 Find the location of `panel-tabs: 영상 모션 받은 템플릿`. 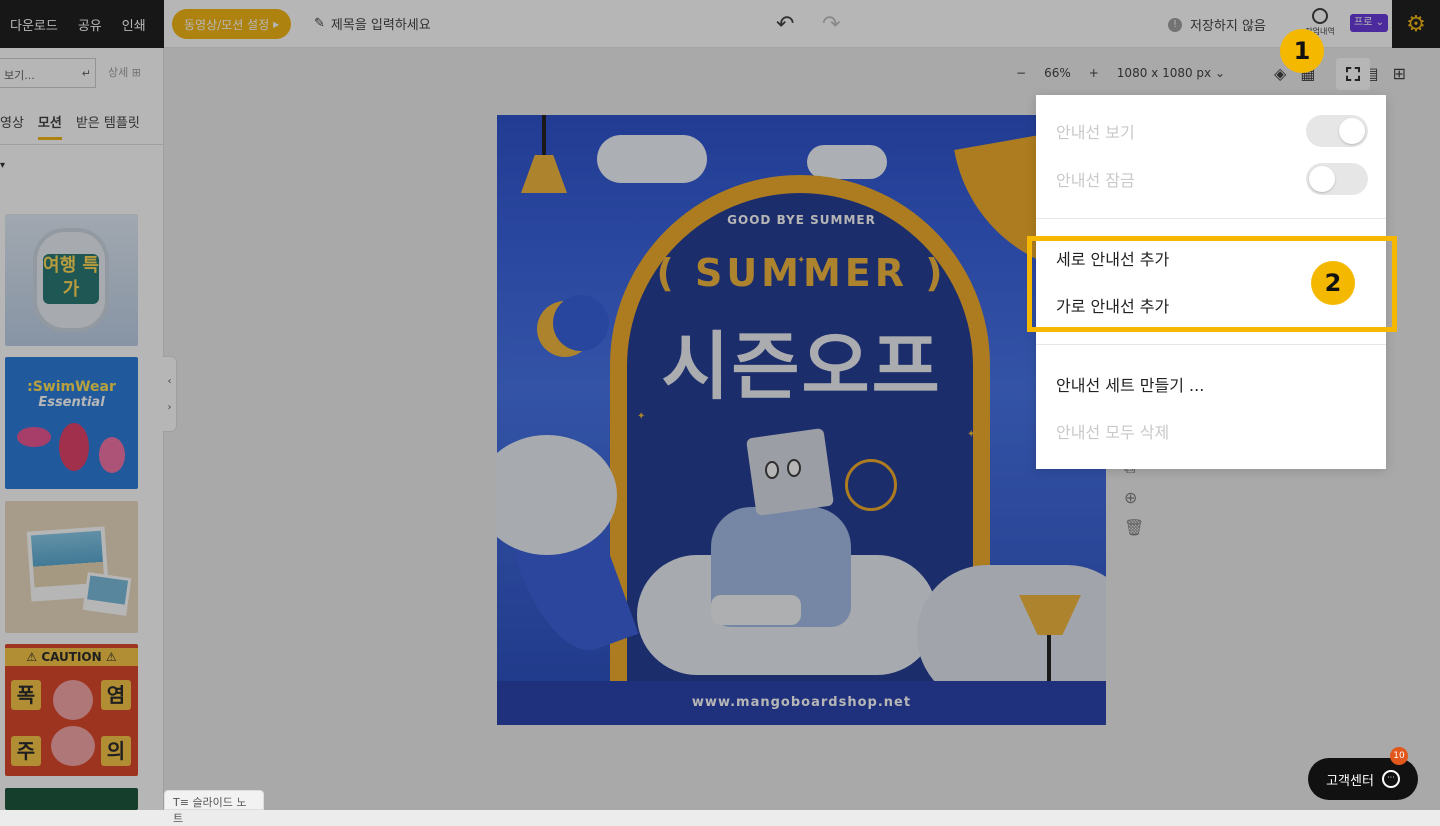

panel-tabs: 영상 모션 받은 템플릿 is located at coordinates (70, 126).